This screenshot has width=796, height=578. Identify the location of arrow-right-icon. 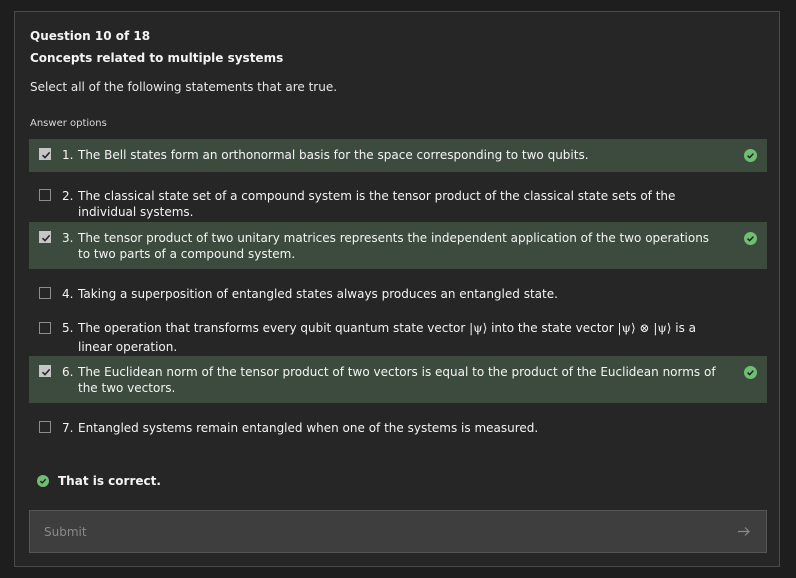
(744, 531).